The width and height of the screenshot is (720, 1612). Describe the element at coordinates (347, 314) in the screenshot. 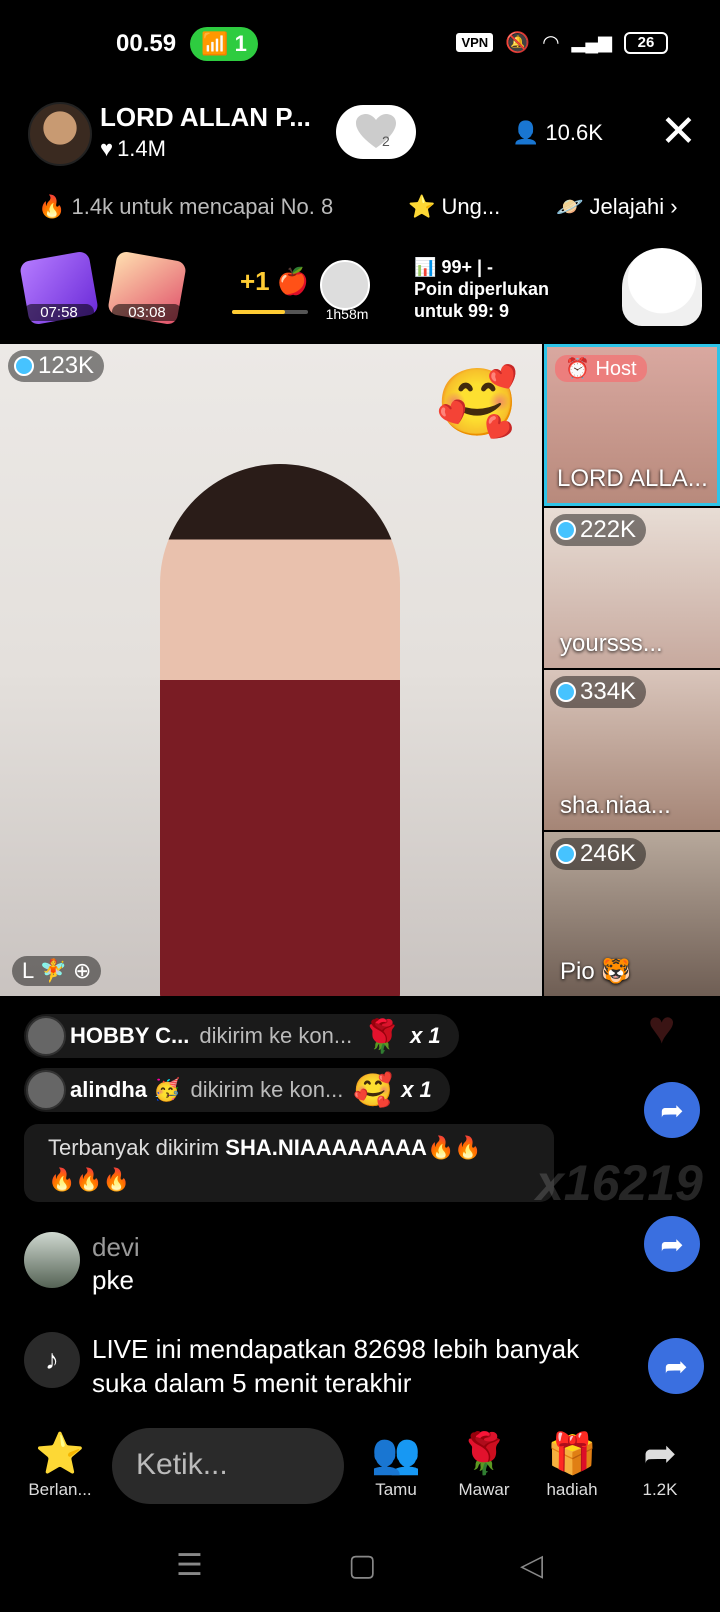

I see `mini-timer: 1h58m` at that location.